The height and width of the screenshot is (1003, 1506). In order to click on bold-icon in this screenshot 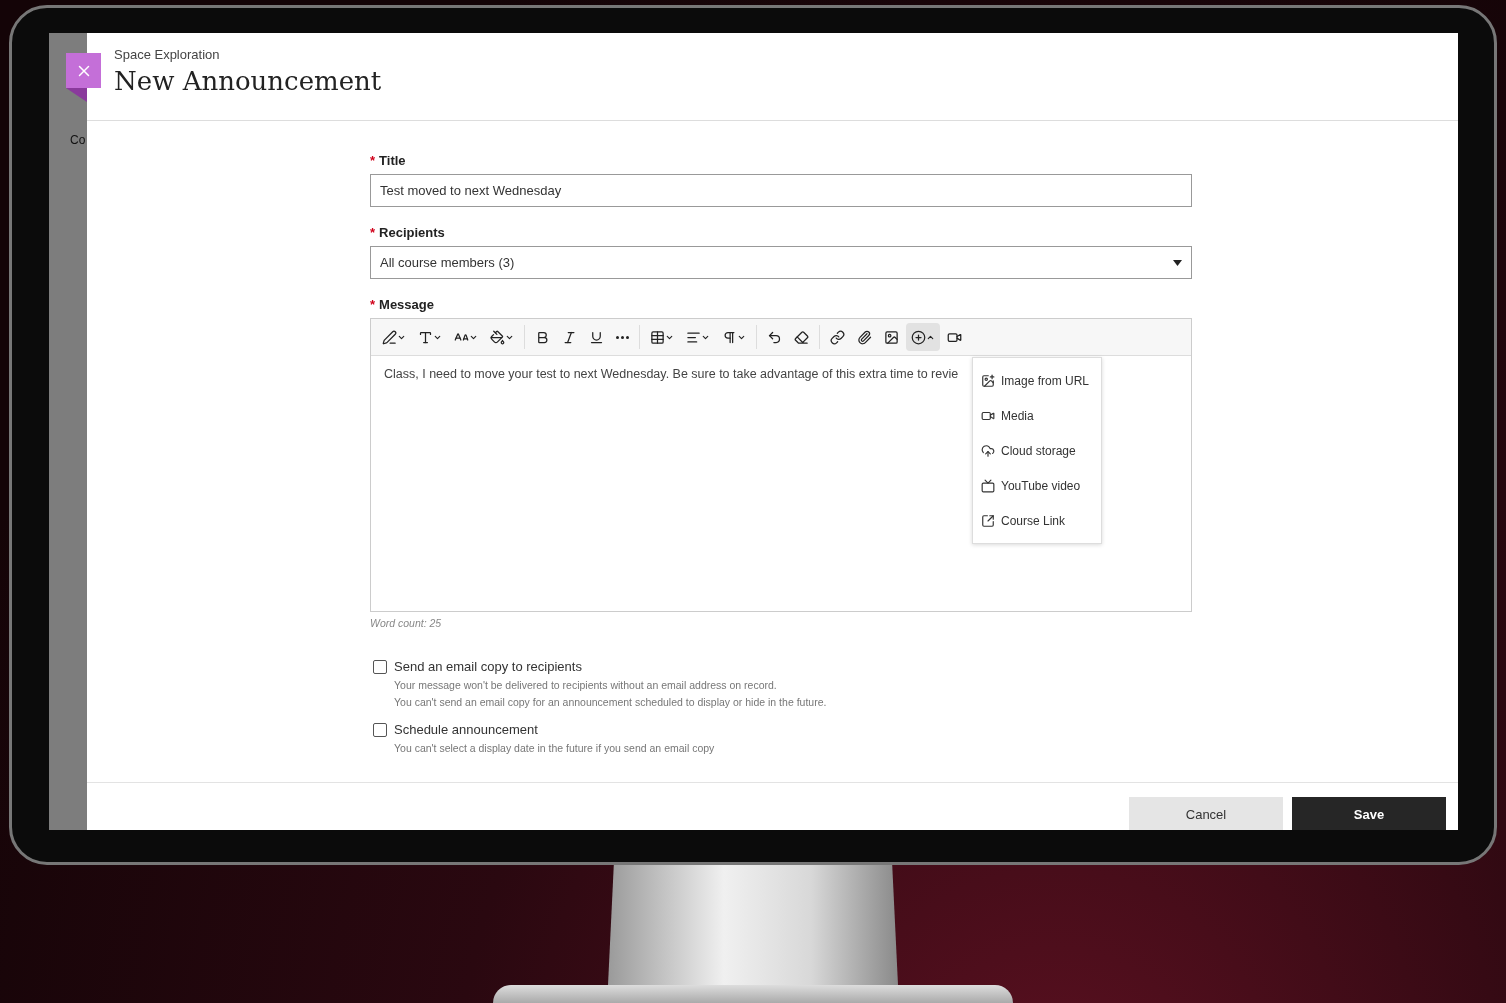, I will do `click(542, 337)`.